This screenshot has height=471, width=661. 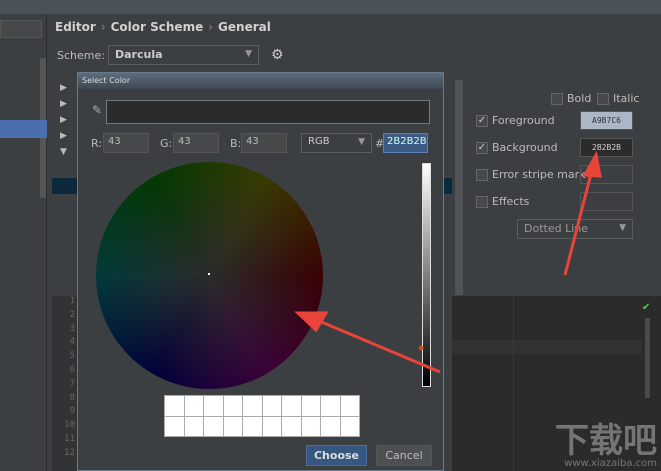 What do you see at coordinates (606, 445) in the screenshot?
I see `watermark: 下载吧 www.xiazaiba.com` at bounding box center [606, 445].